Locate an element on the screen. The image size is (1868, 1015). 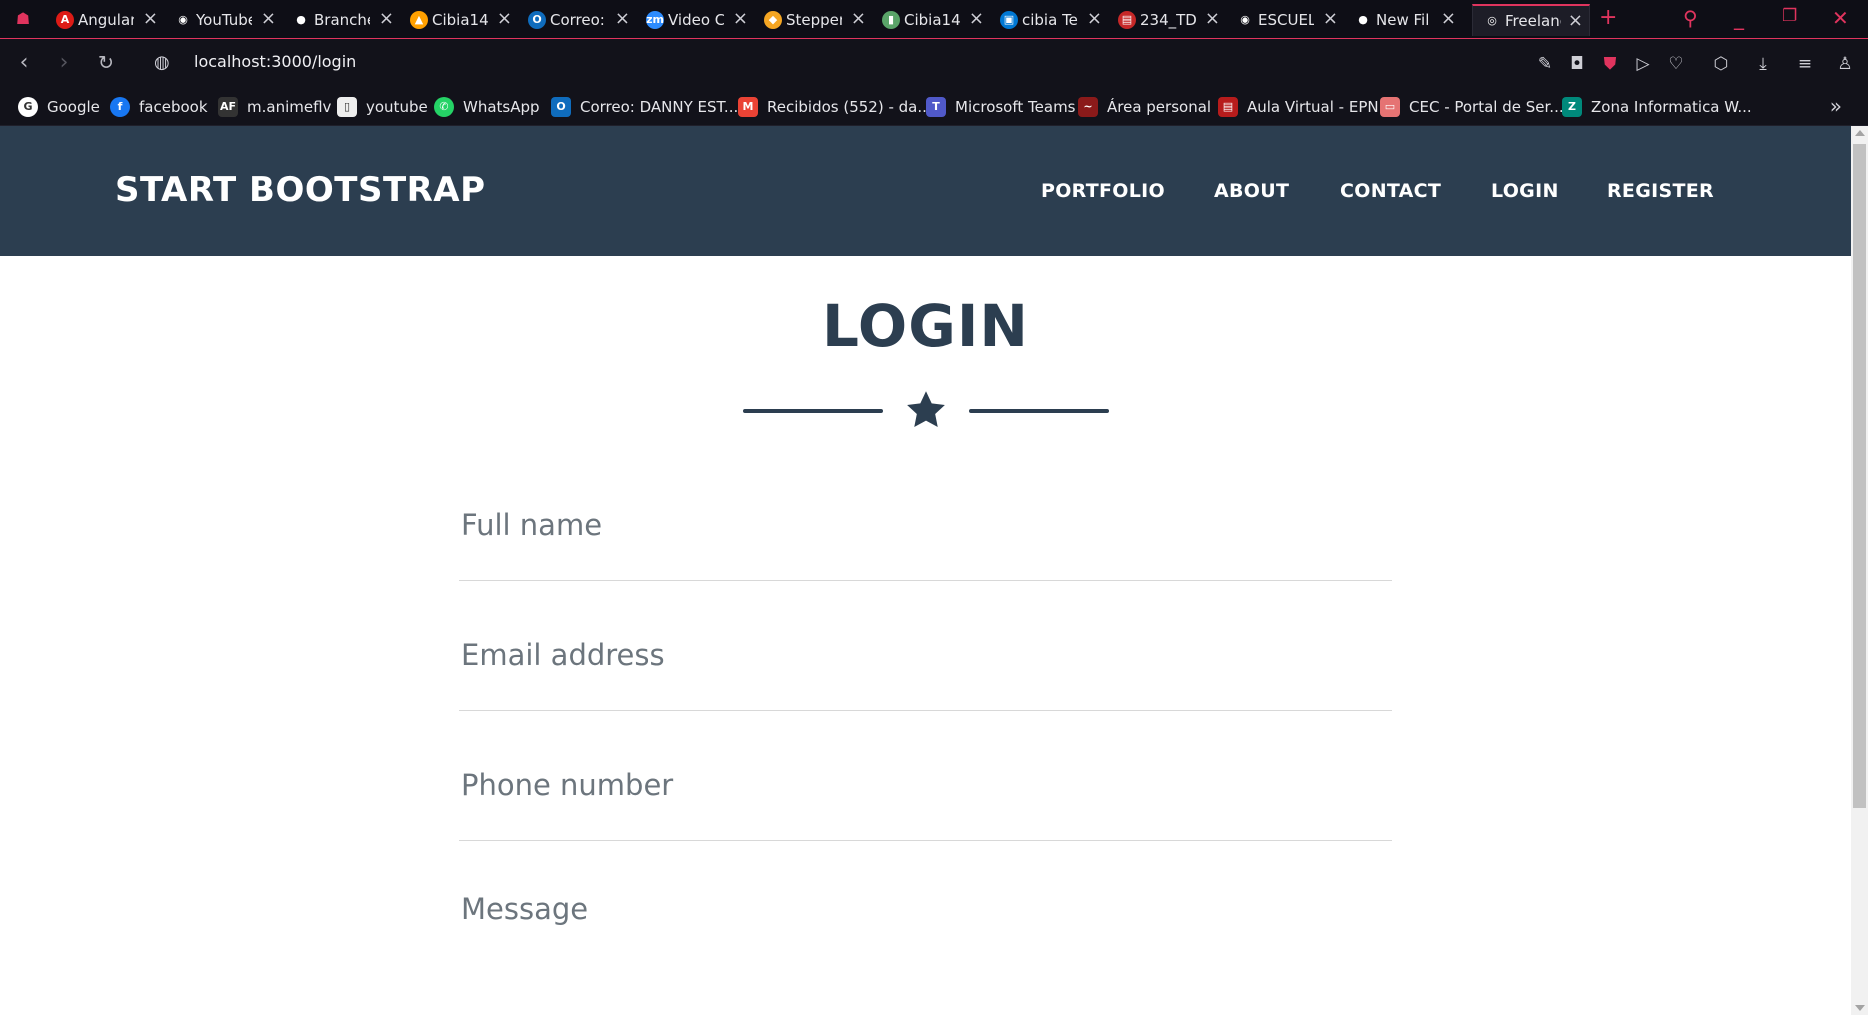
outlook-icon: O is located at coordinates (561, 107).